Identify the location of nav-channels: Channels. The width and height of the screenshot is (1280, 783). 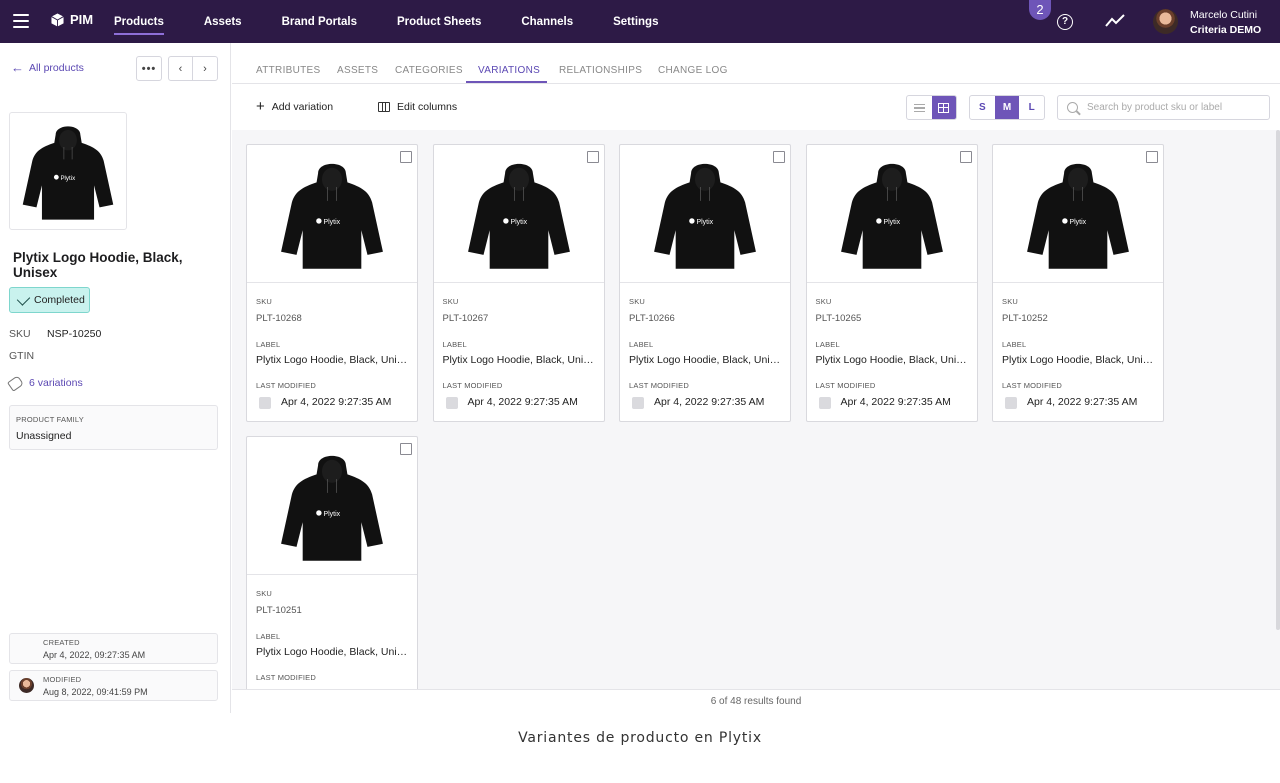
(547, 21).